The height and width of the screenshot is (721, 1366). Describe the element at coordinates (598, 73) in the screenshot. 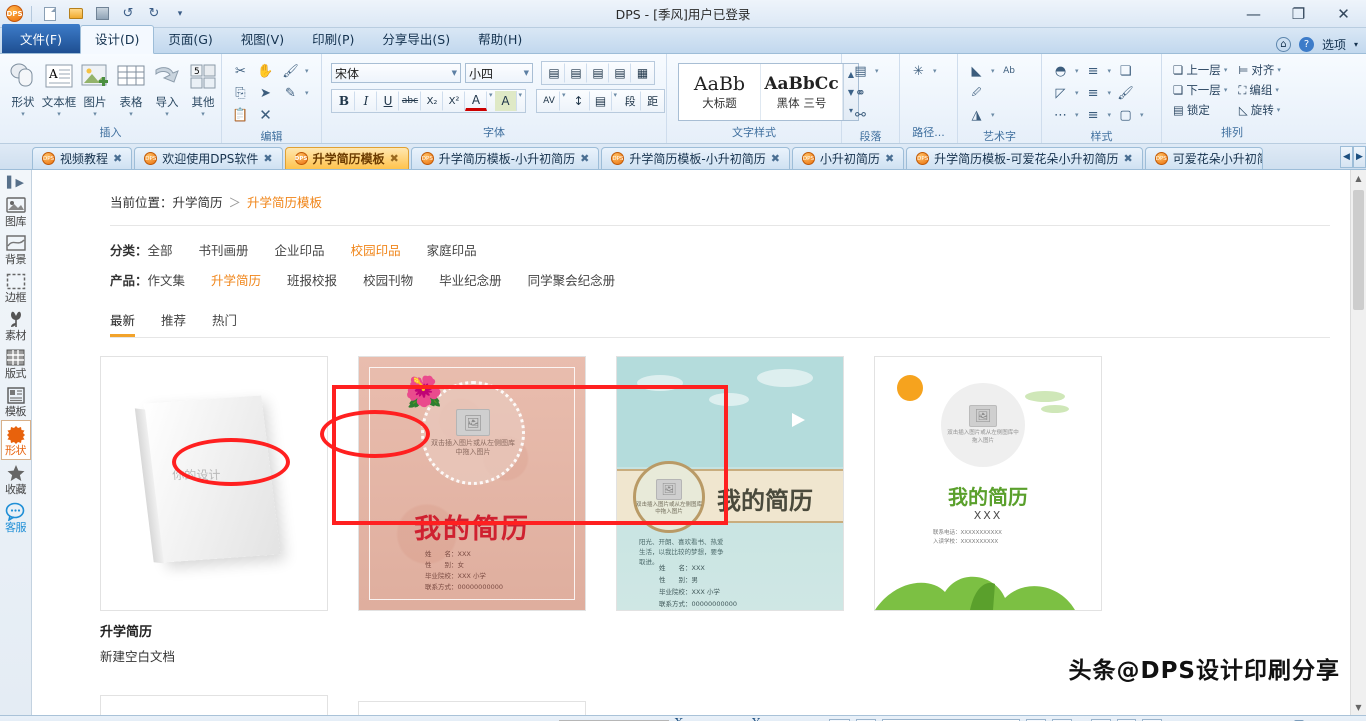

I see `align-right-icon: ▤` at that location.